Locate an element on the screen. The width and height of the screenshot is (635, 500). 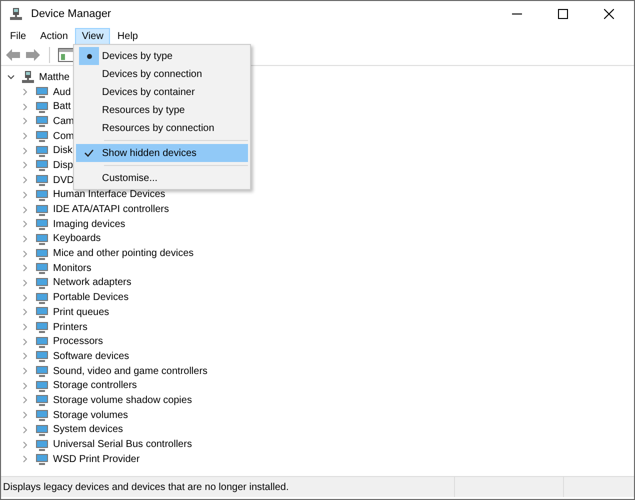
tree-item: Disk is located at coordinates (62, 150).